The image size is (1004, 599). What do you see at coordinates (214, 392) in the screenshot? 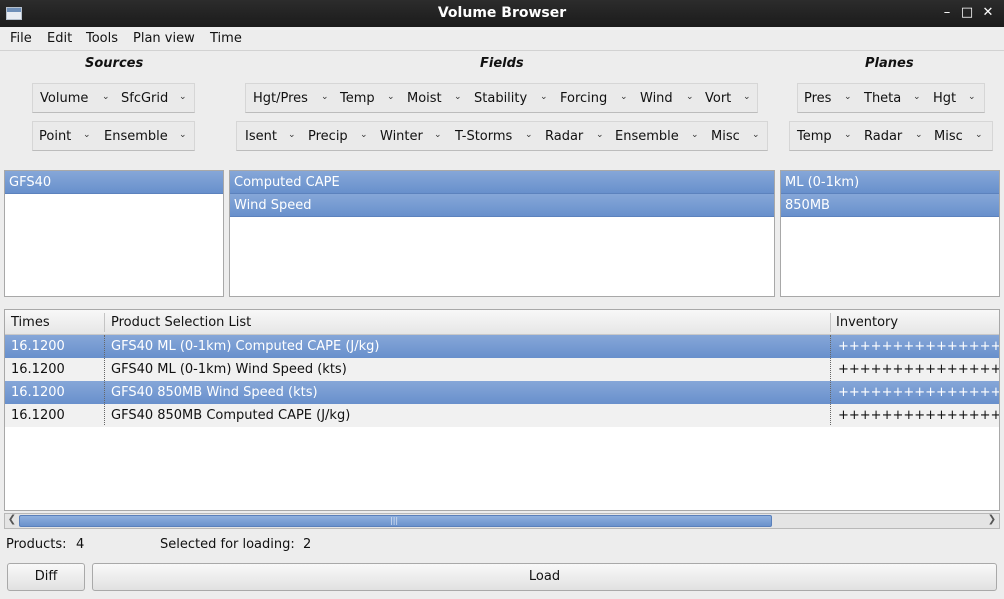
I see `cell-product: GFS40 850MB Wind Speed (kts)` at bounding box center [214, 392].